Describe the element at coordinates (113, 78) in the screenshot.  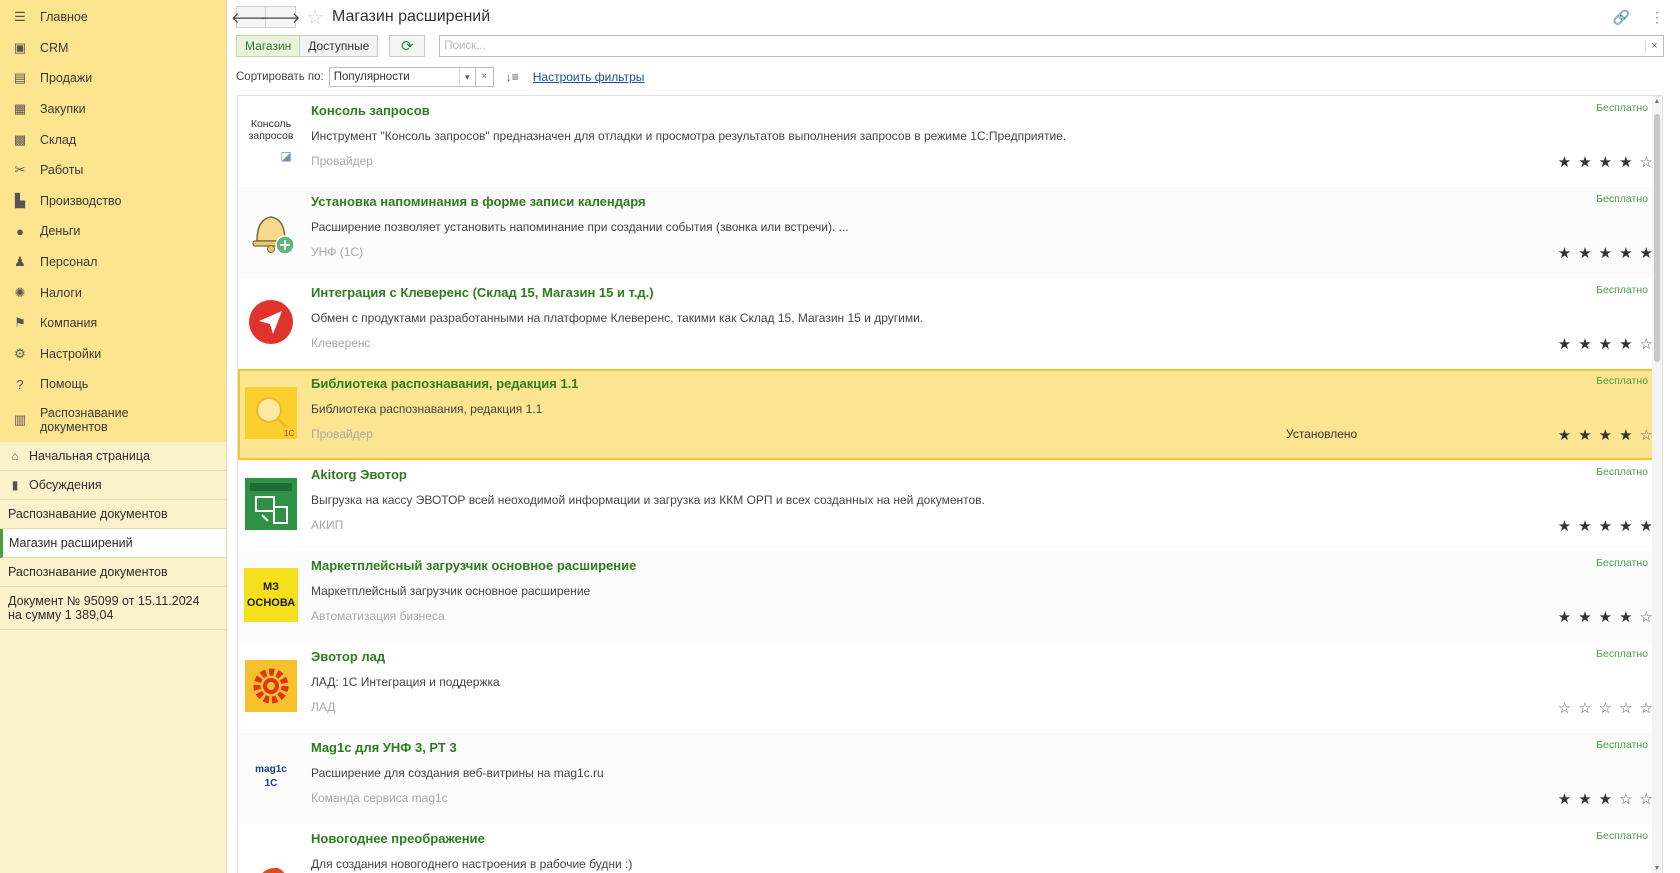
I see `sidebar-section-2: ▤ Продажи` at that location.